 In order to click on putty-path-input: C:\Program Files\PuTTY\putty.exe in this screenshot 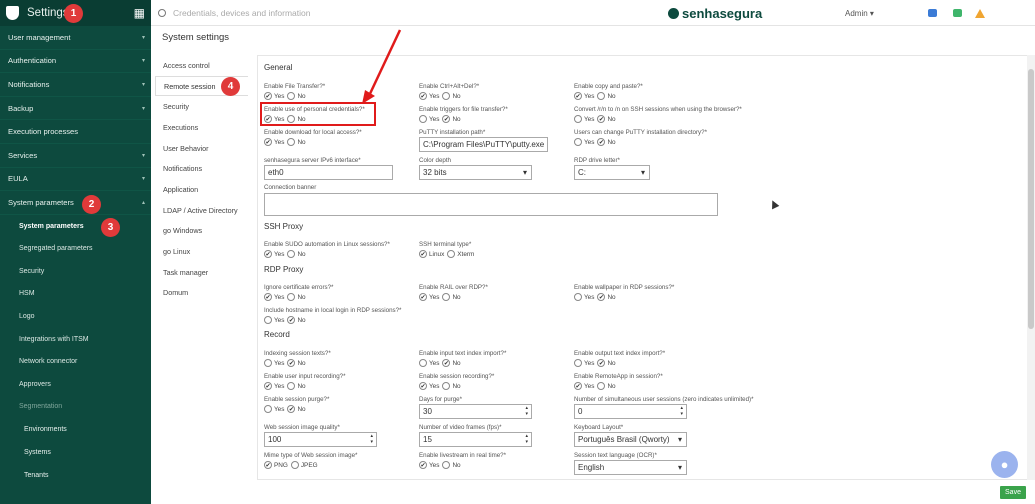, I will do `click(483, 144)`.